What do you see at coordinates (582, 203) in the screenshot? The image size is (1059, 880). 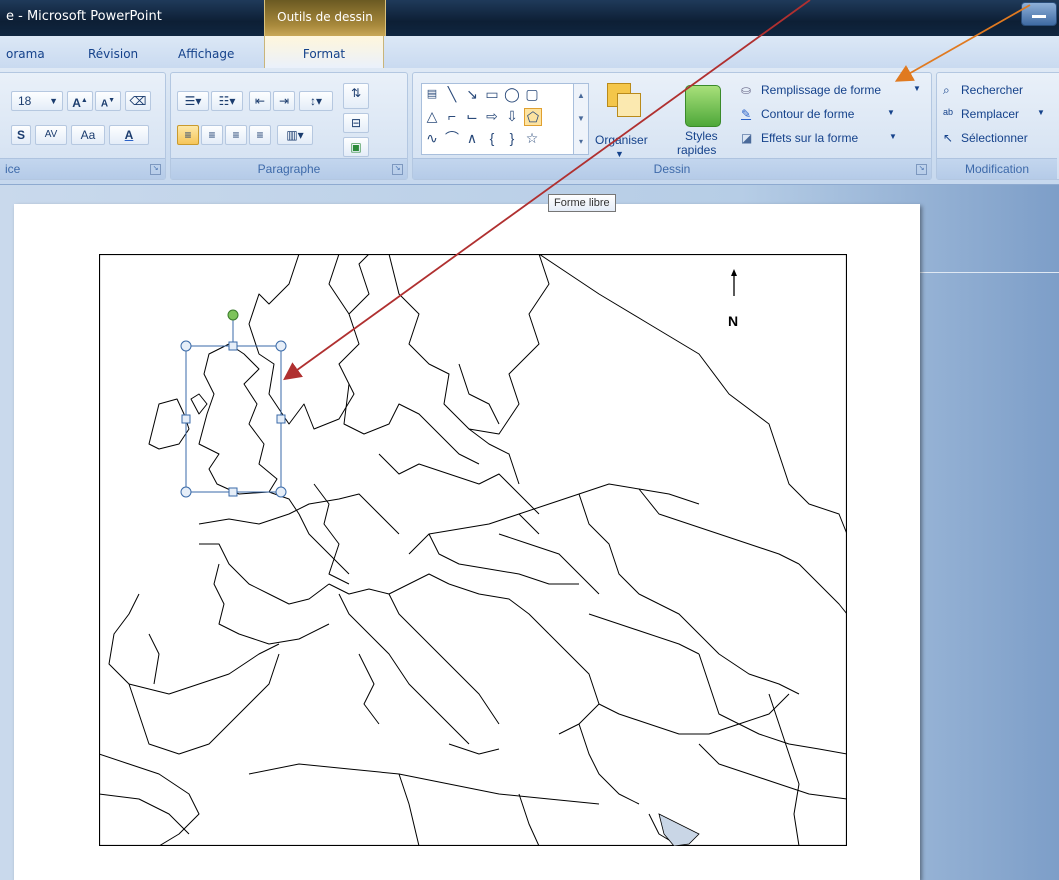 I see `tooltip: Forme libre` at bounding box center [582, 203].